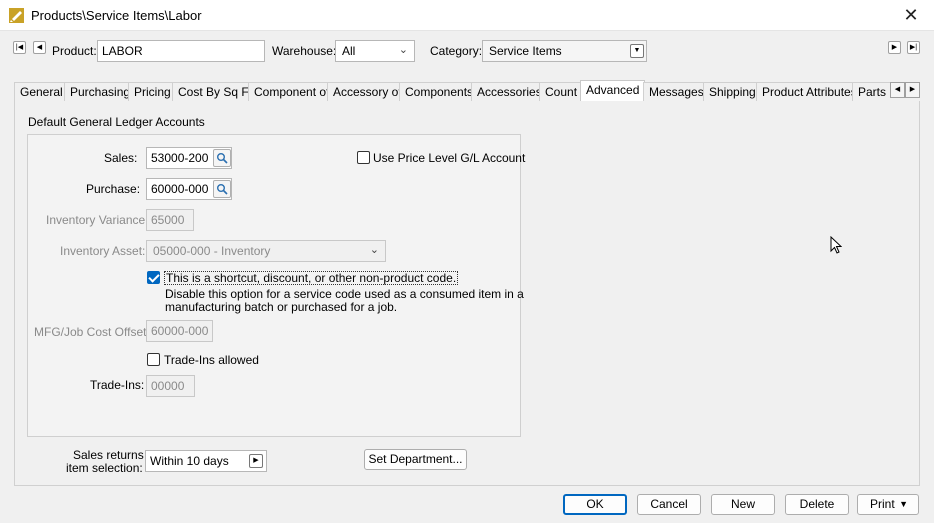  I want to click on last-record-icon: ▶|, so click(913, 47).